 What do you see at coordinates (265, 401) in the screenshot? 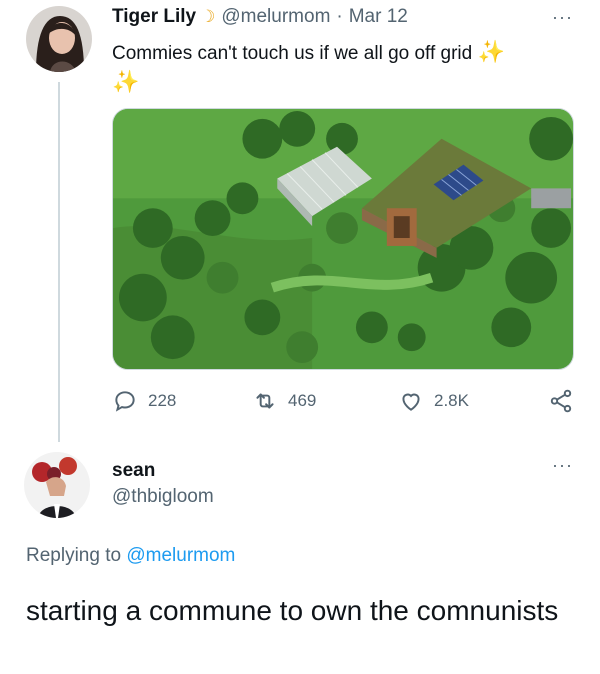
I see `retweet-icon` at bounding box center [265, 401].